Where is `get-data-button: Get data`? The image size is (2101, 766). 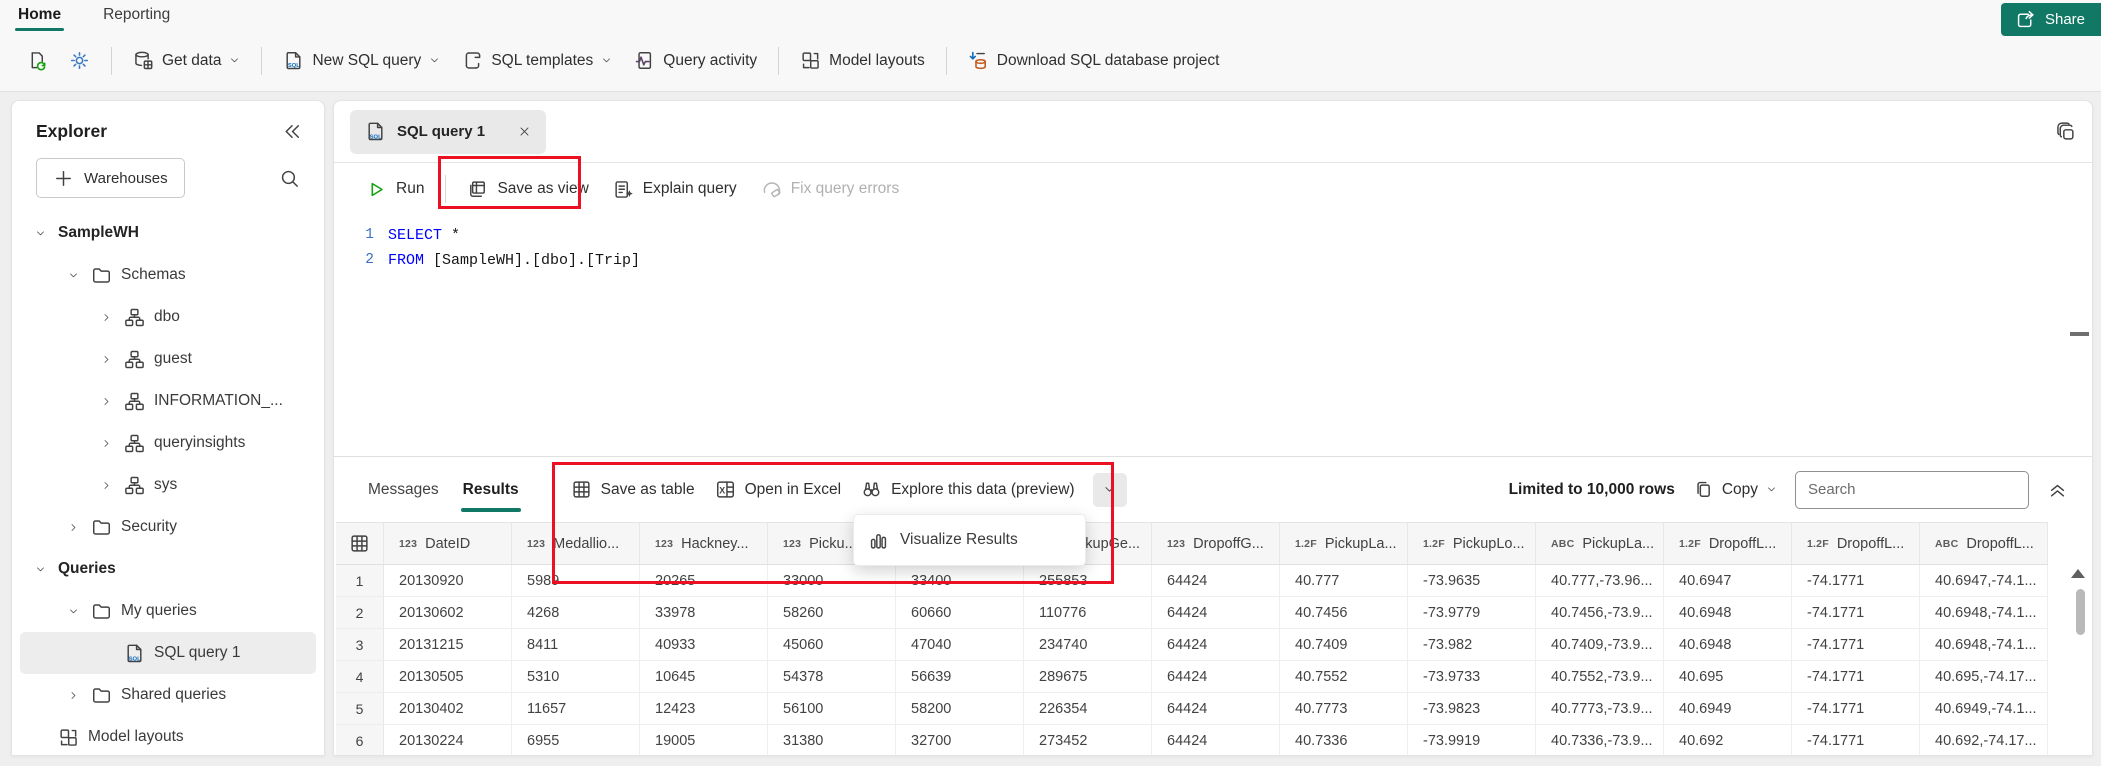 get-data-button: Get data is located at coordinates (186, 60).